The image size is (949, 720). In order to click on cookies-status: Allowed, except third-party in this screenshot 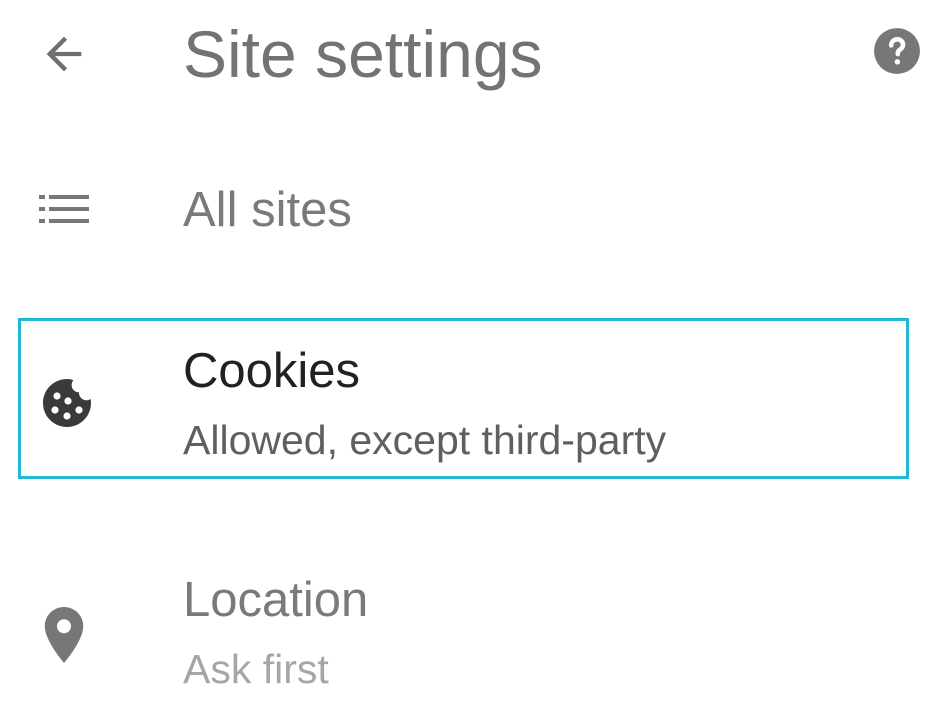, I will do `click(425, 440)`.